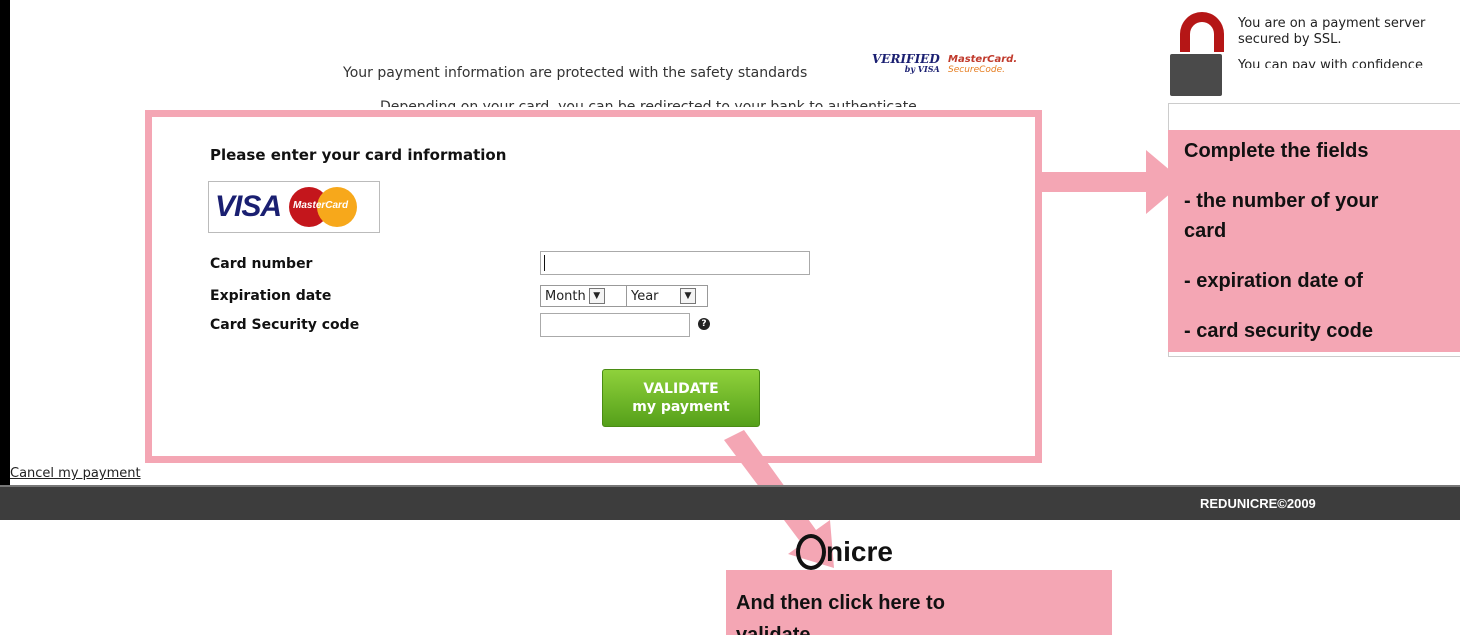  What do you see at coordinates (1290, 39) in the screenshot?
I see `ssl-notice-line2: secured by SSL.` at bounding box center [1290, 39].